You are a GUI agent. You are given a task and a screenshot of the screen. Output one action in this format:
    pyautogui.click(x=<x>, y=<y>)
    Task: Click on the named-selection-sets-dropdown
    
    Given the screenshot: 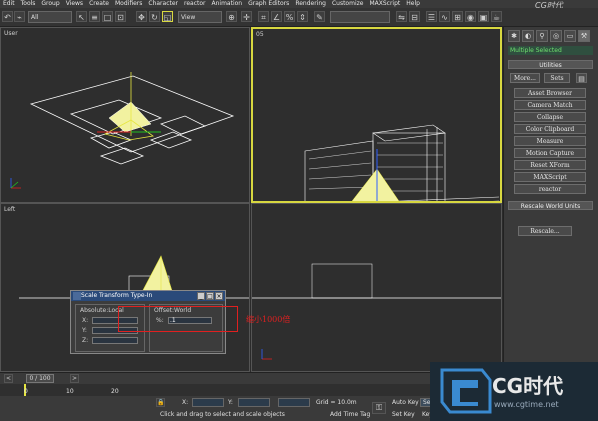 What is the action you would take?
    pyautogui.click(x=360, y=17)
    